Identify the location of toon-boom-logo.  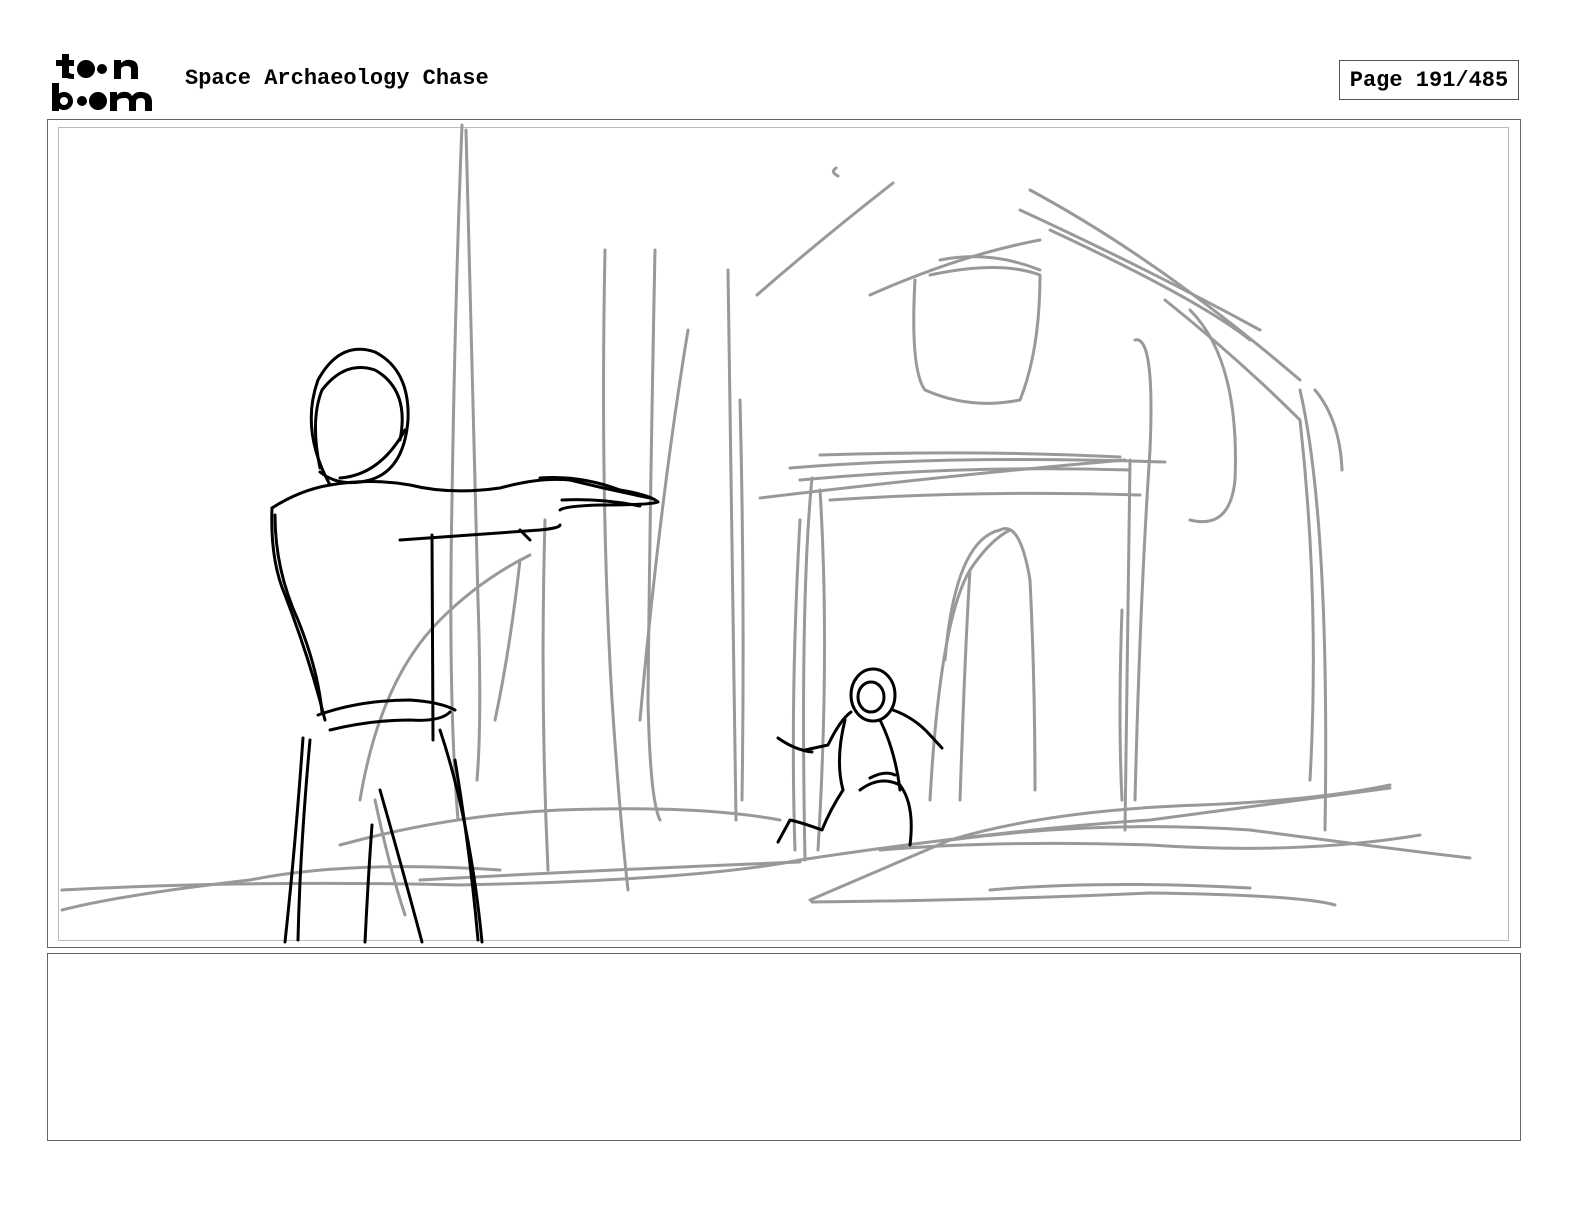
(102, 82).